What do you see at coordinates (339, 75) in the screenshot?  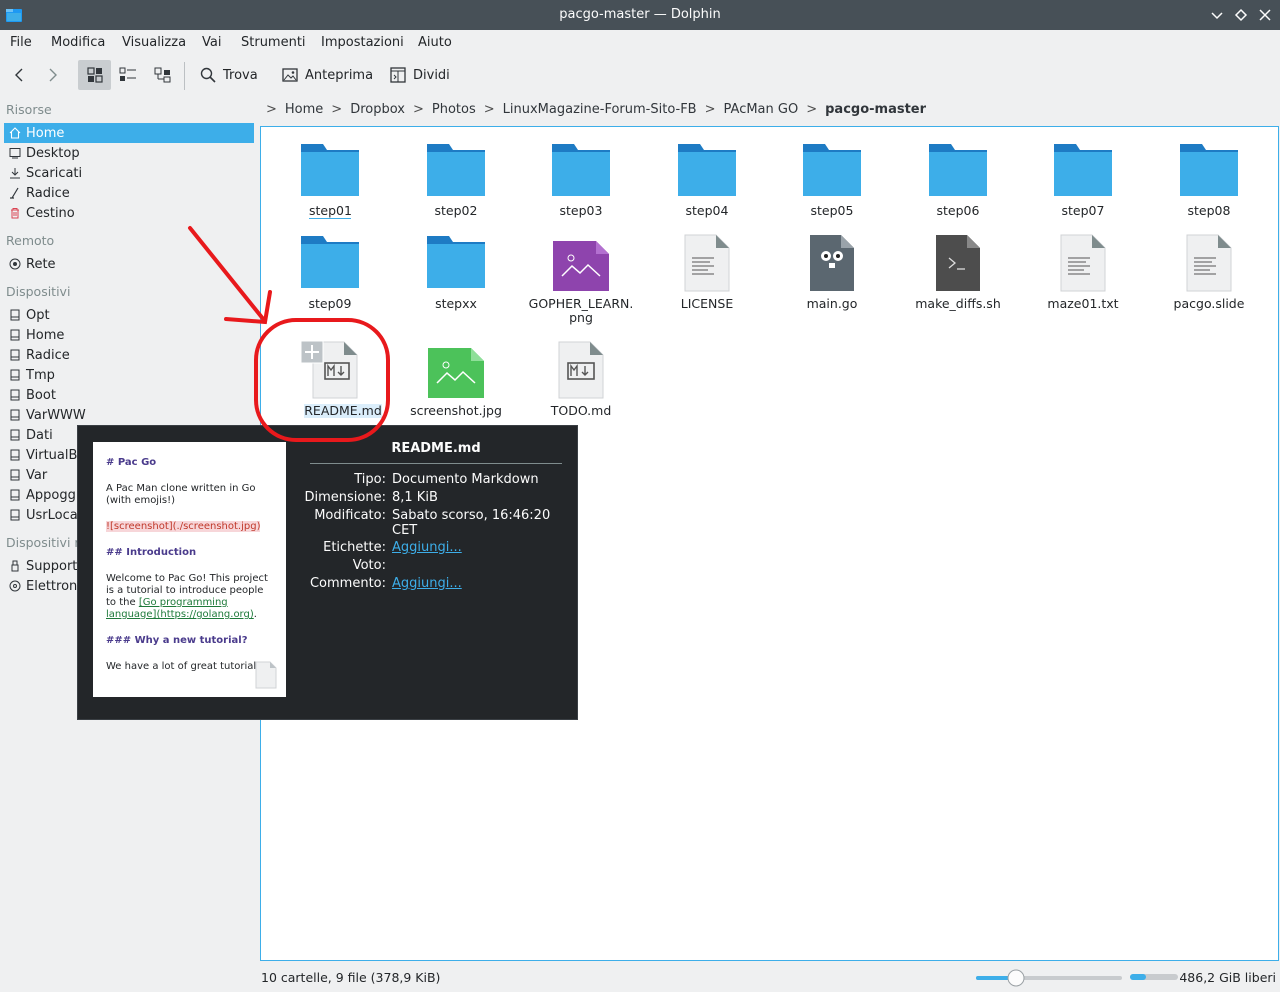 I see `preview-label: Anteprima` at bounding box center [339, 75].